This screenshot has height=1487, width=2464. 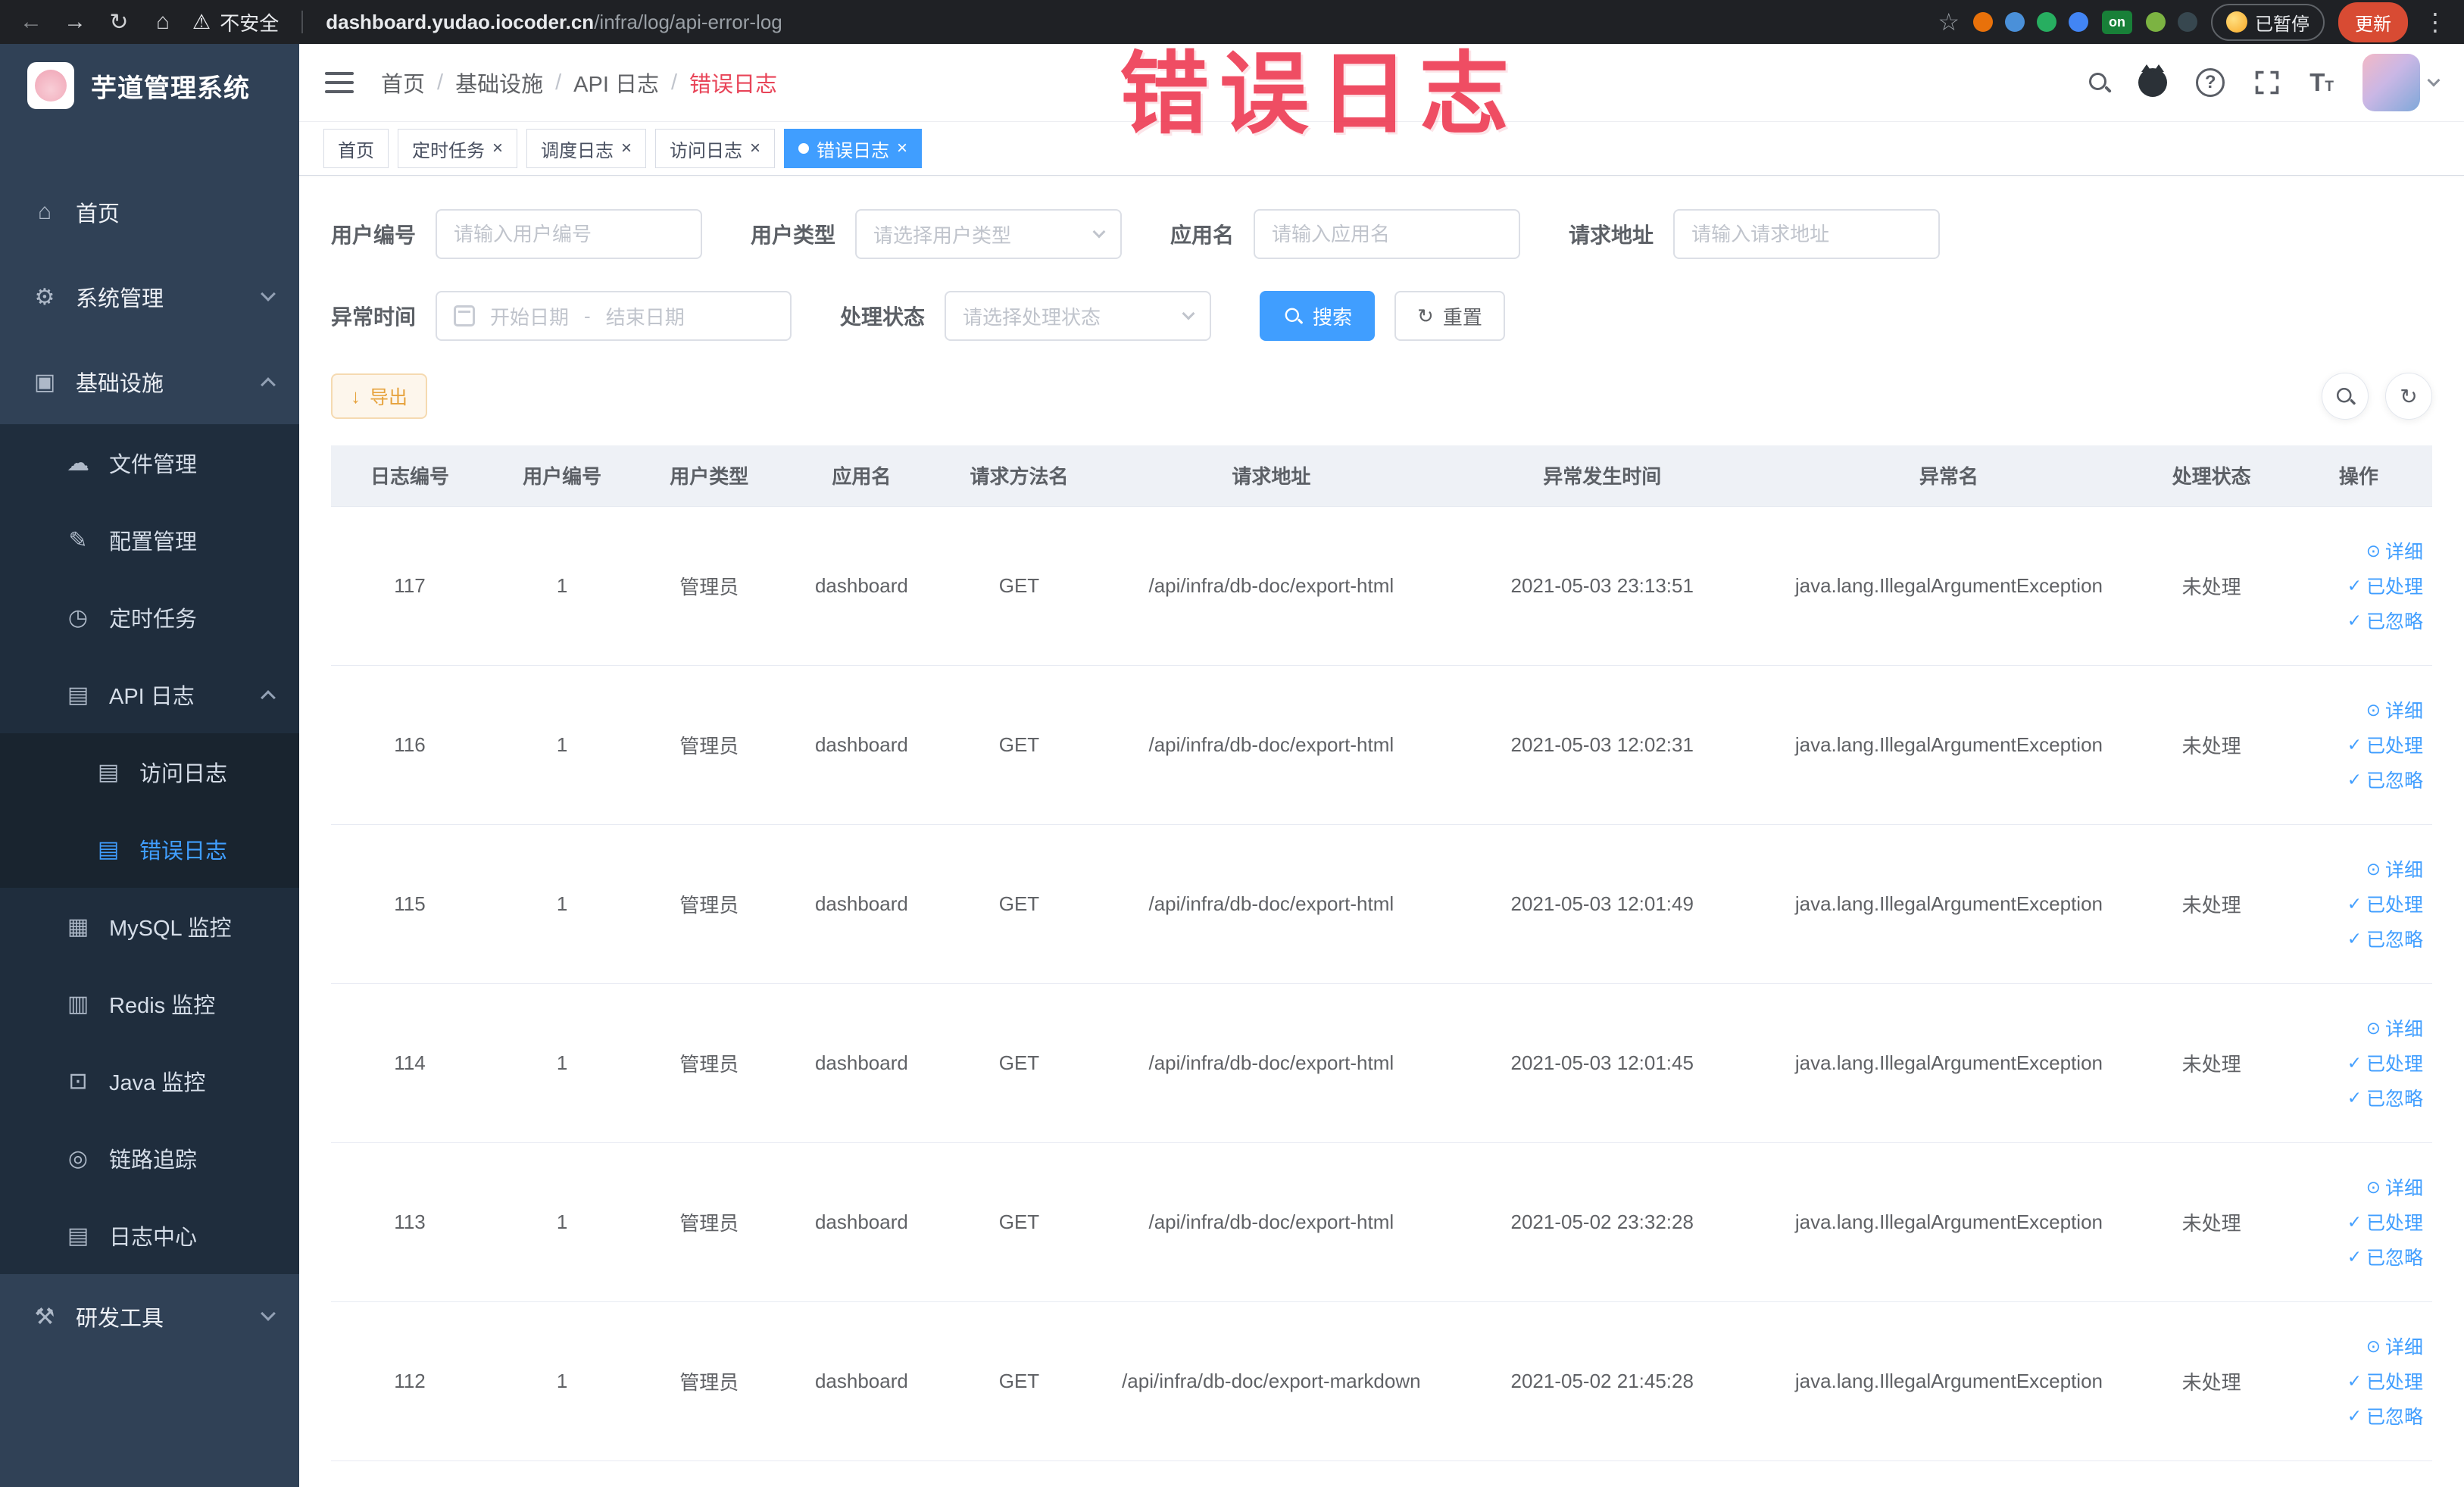 I want to click on action-label: 已忽略, so click(x=2394, y=781).